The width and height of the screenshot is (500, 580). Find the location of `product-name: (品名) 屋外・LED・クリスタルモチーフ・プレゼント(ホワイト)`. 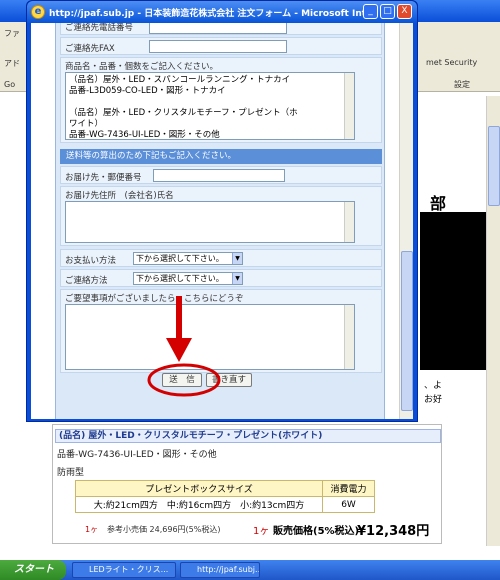

product-name: (品名) 屋外・LED・クリスタルモチーフ・プレゼント(ホワイト) is located at coordinates (248, 436).